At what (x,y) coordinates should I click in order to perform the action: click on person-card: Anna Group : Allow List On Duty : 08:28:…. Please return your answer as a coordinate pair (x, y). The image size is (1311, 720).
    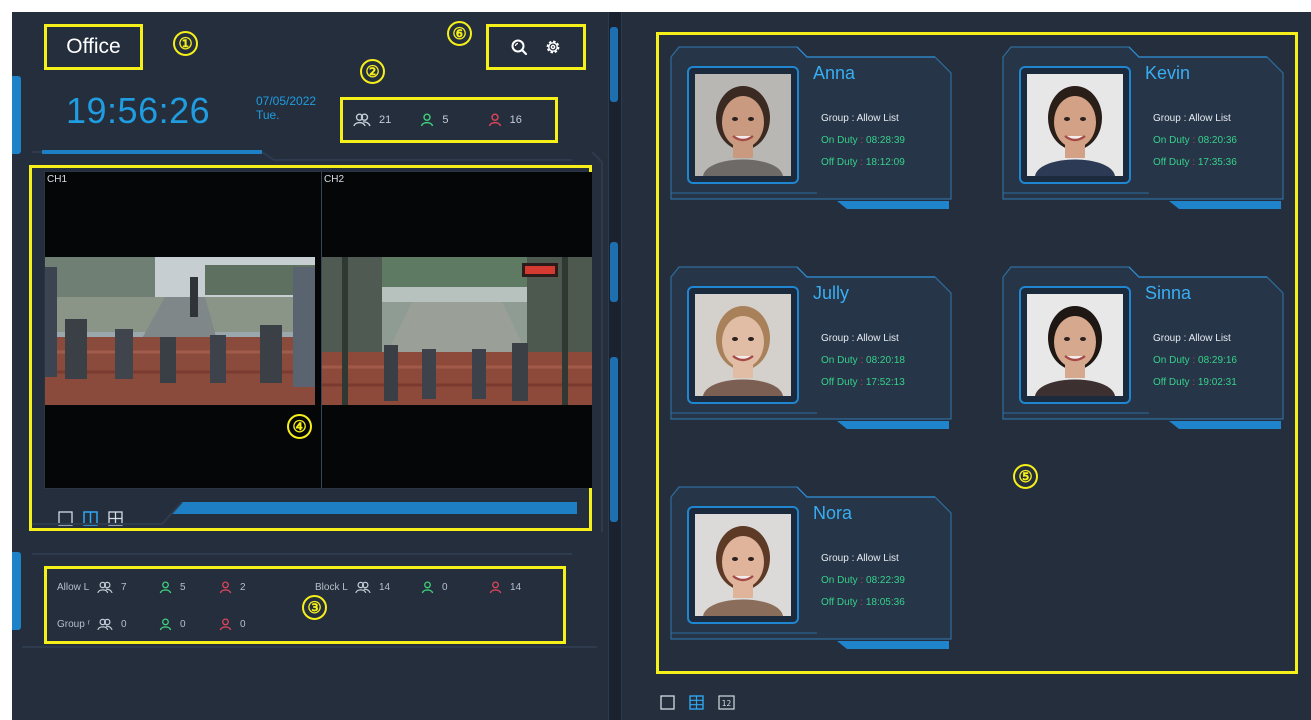
    Looking at the image, I should click on (812, 127).